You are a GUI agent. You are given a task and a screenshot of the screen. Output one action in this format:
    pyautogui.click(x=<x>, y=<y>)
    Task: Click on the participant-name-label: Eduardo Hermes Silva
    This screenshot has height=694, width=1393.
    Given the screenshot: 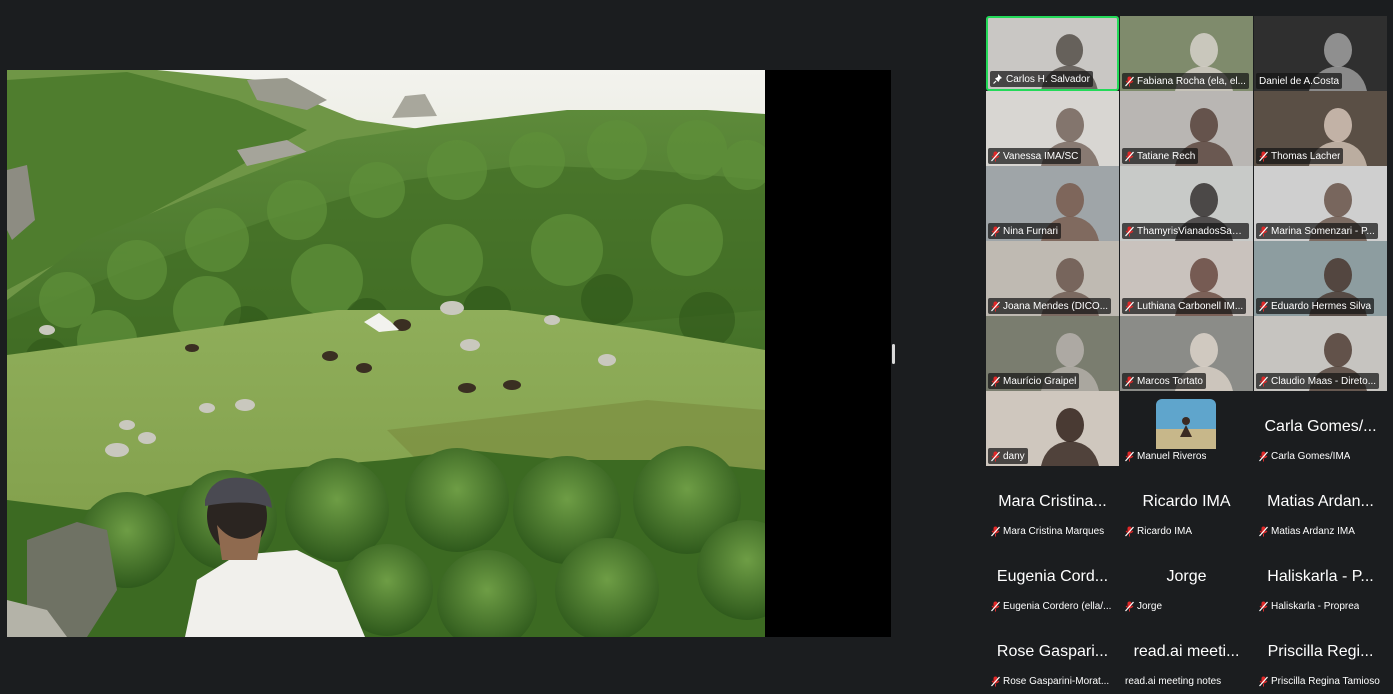 What is the action you would take?
    pyautogui.click(x=1315, y=306)
    